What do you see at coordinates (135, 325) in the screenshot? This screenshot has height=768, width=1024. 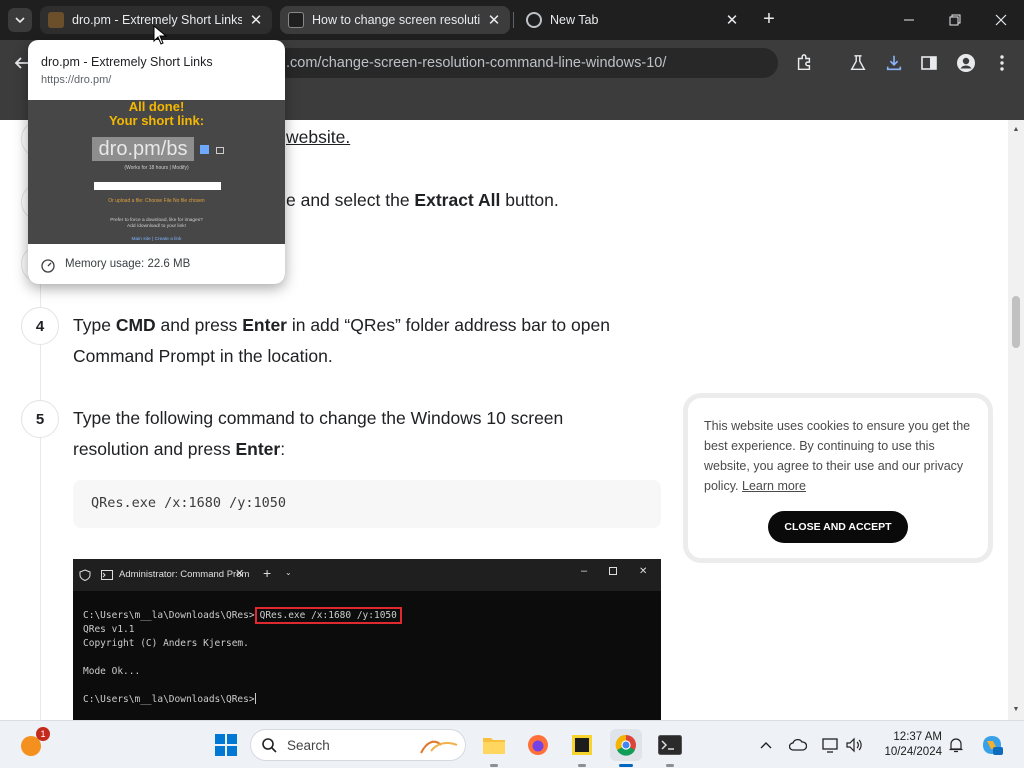 I see `text-bold: CMD` at bounding box center [135, 325].